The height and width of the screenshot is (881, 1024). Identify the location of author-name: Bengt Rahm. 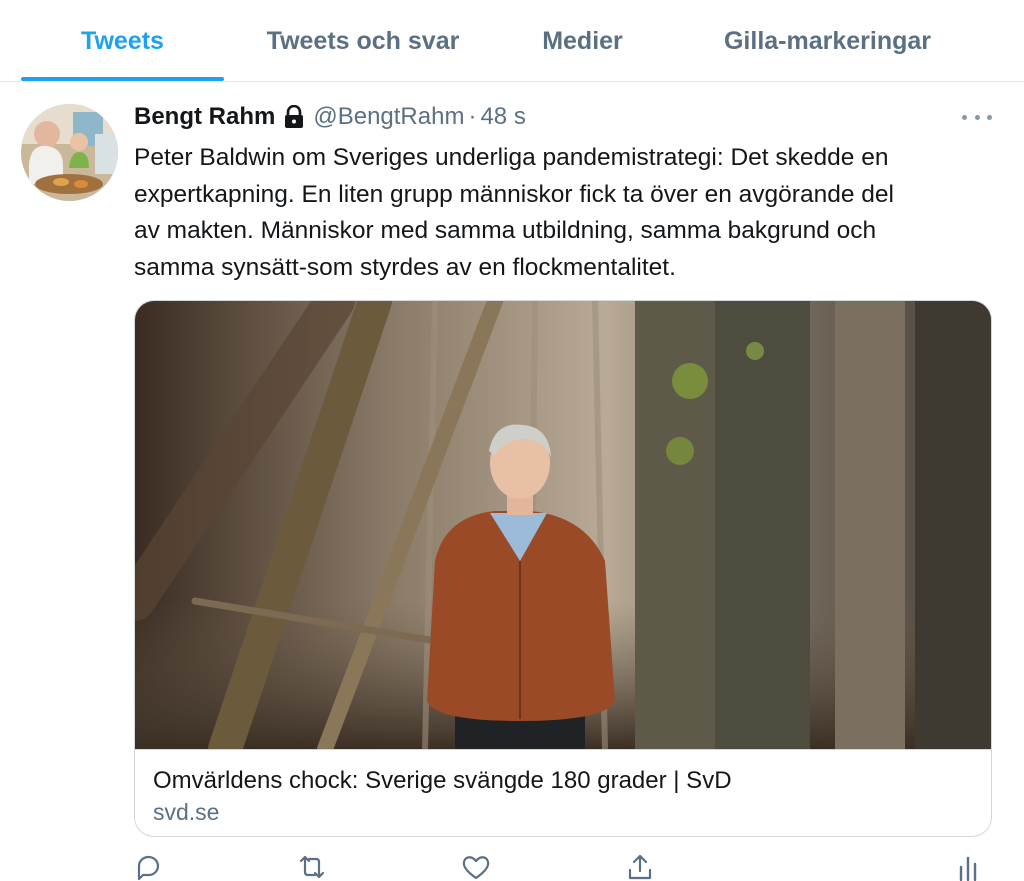
(204, 117).